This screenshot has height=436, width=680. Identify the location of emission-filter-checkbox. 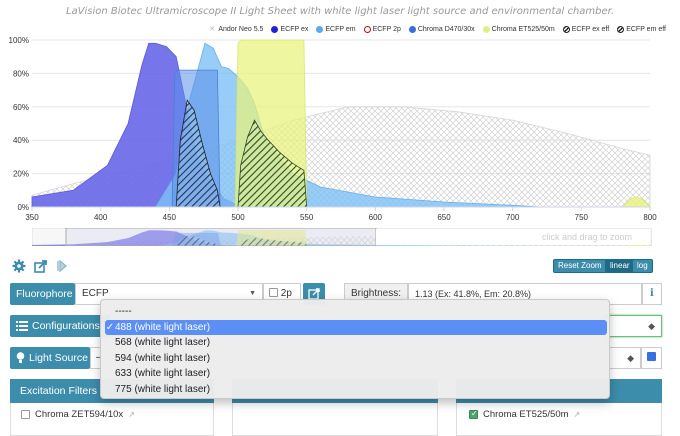
(473, 414).